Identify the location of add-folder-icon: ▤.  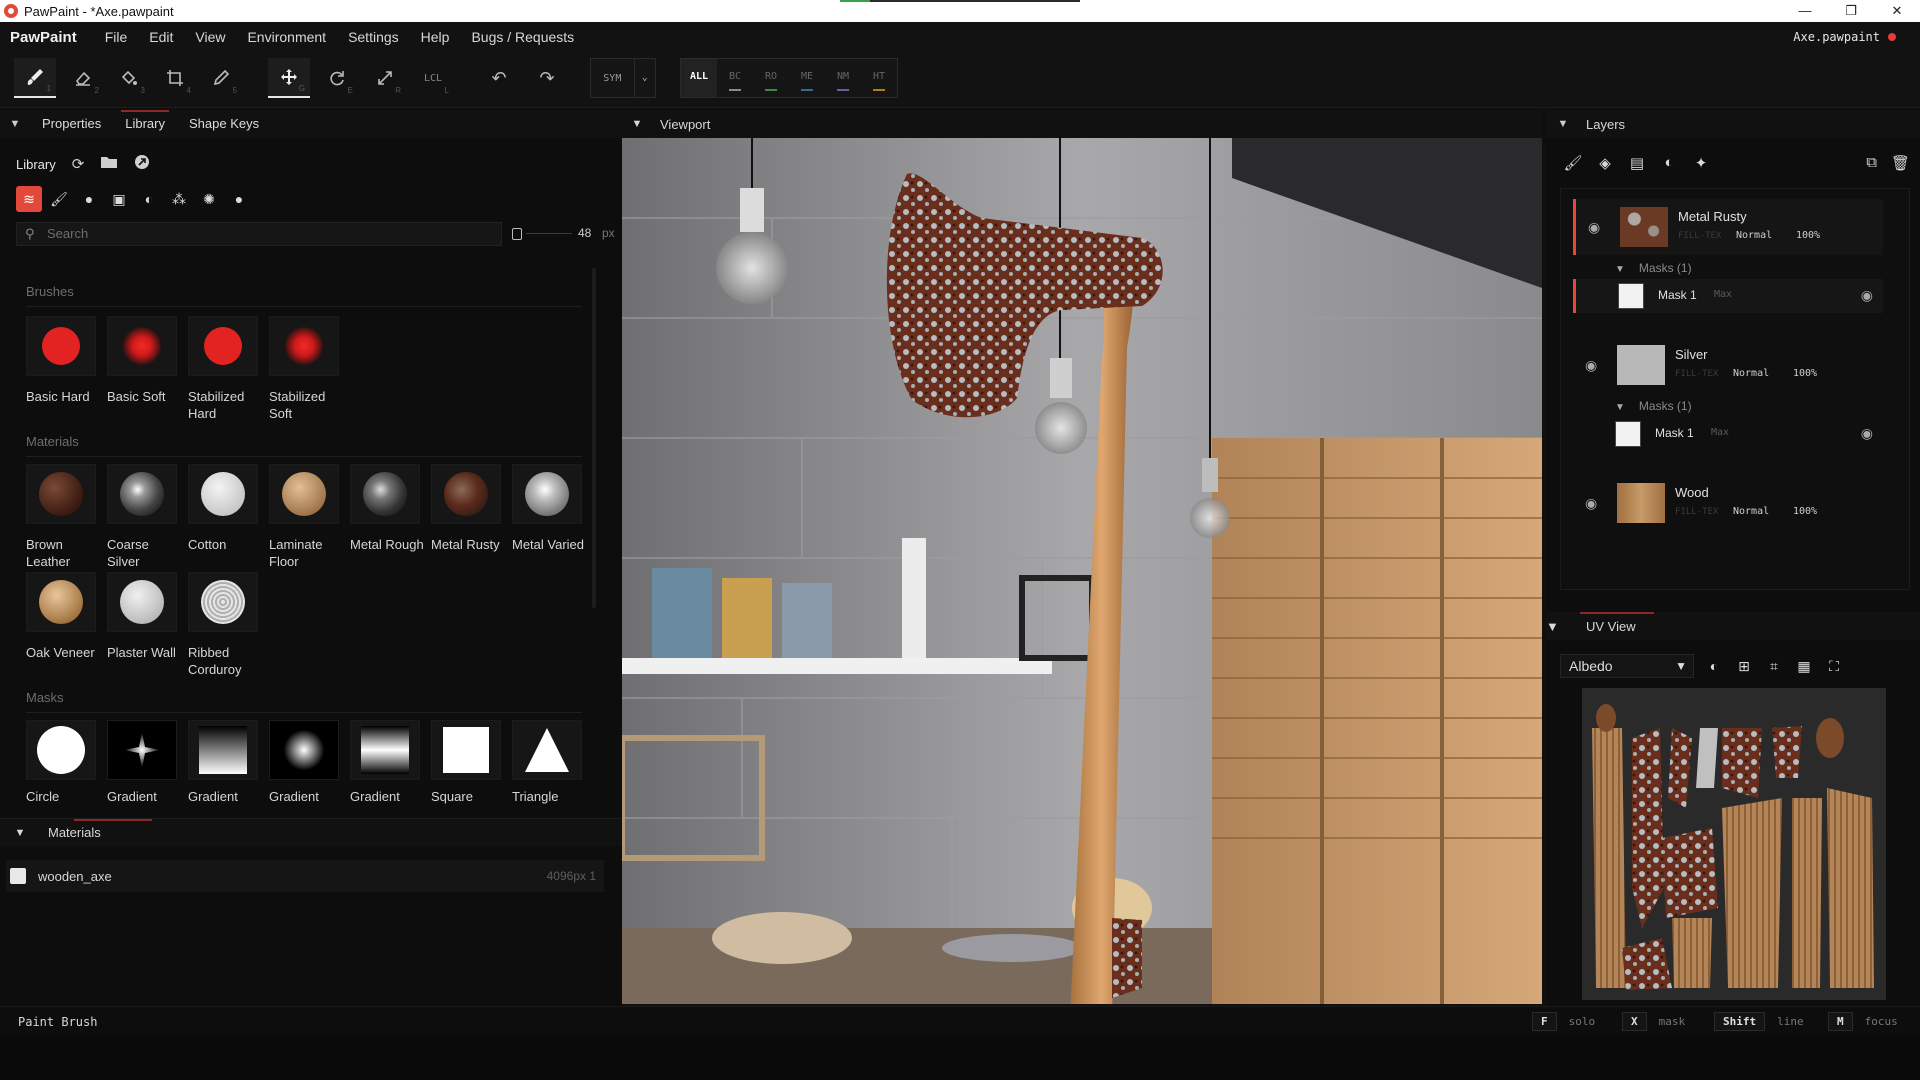
(1637, 163).